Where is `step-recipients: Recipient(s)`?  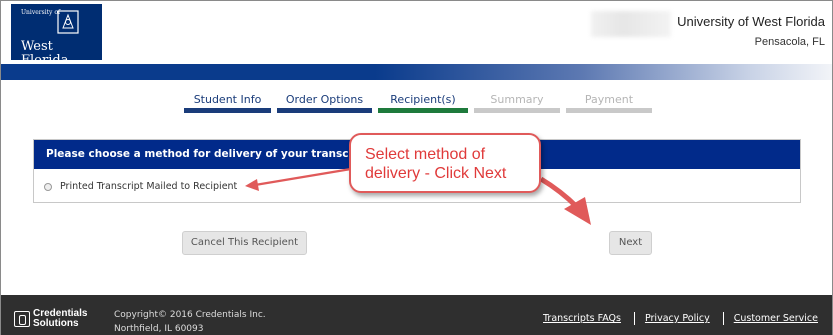
step-recipients: Recipient(s) is located at coordinates (423, 103).